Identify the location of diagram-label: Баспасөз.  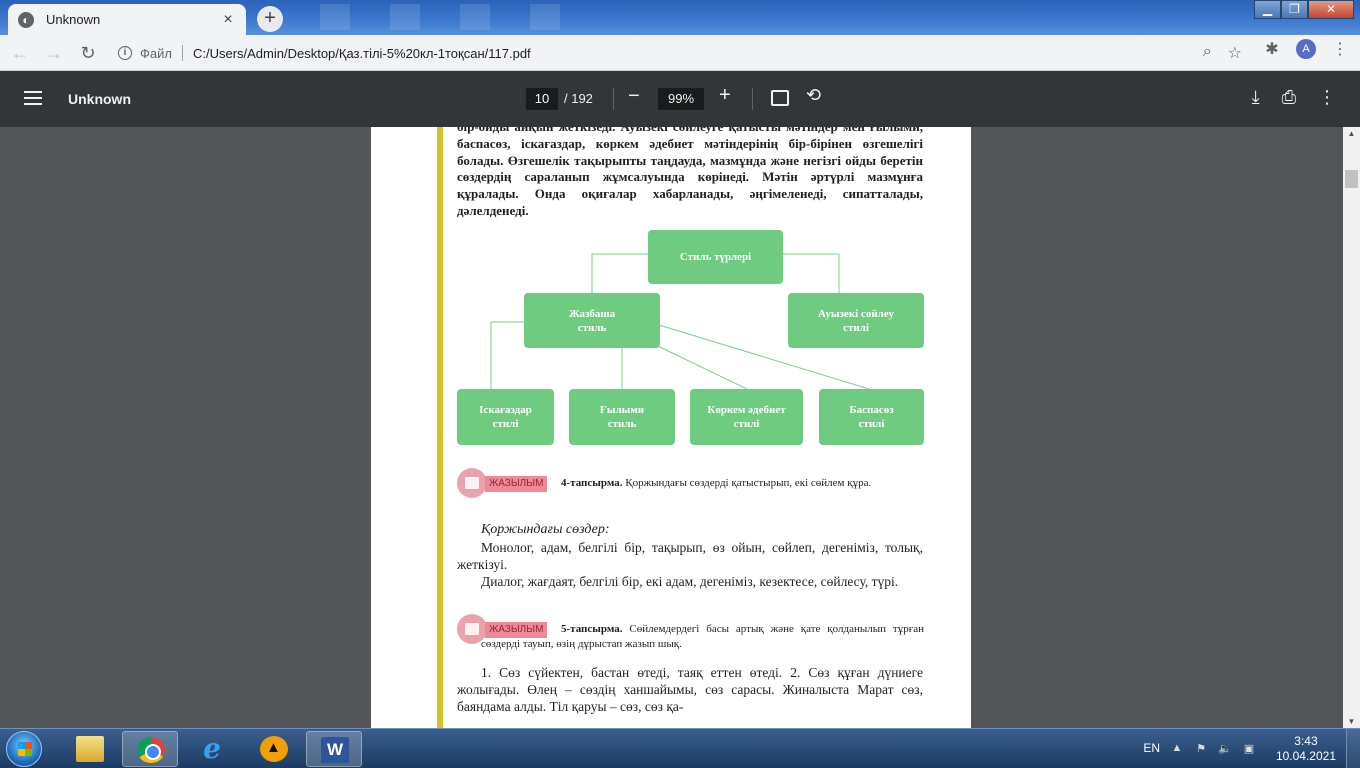
(871, 410).